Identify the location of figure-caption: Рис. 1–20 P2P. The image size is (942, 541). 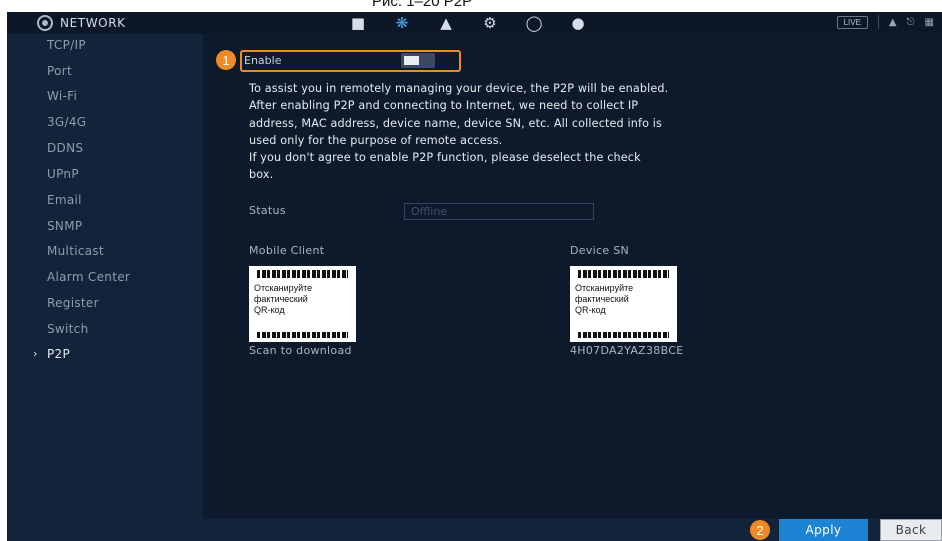
(471, 6).